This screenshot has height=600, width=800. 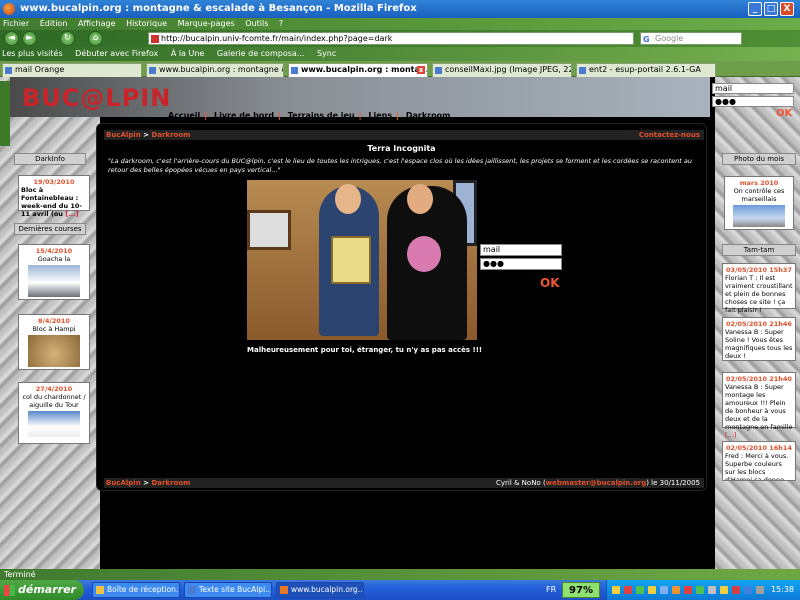 I want to click on course-card: 15/4/2010 Goacha la, so click(x=54, y=272).